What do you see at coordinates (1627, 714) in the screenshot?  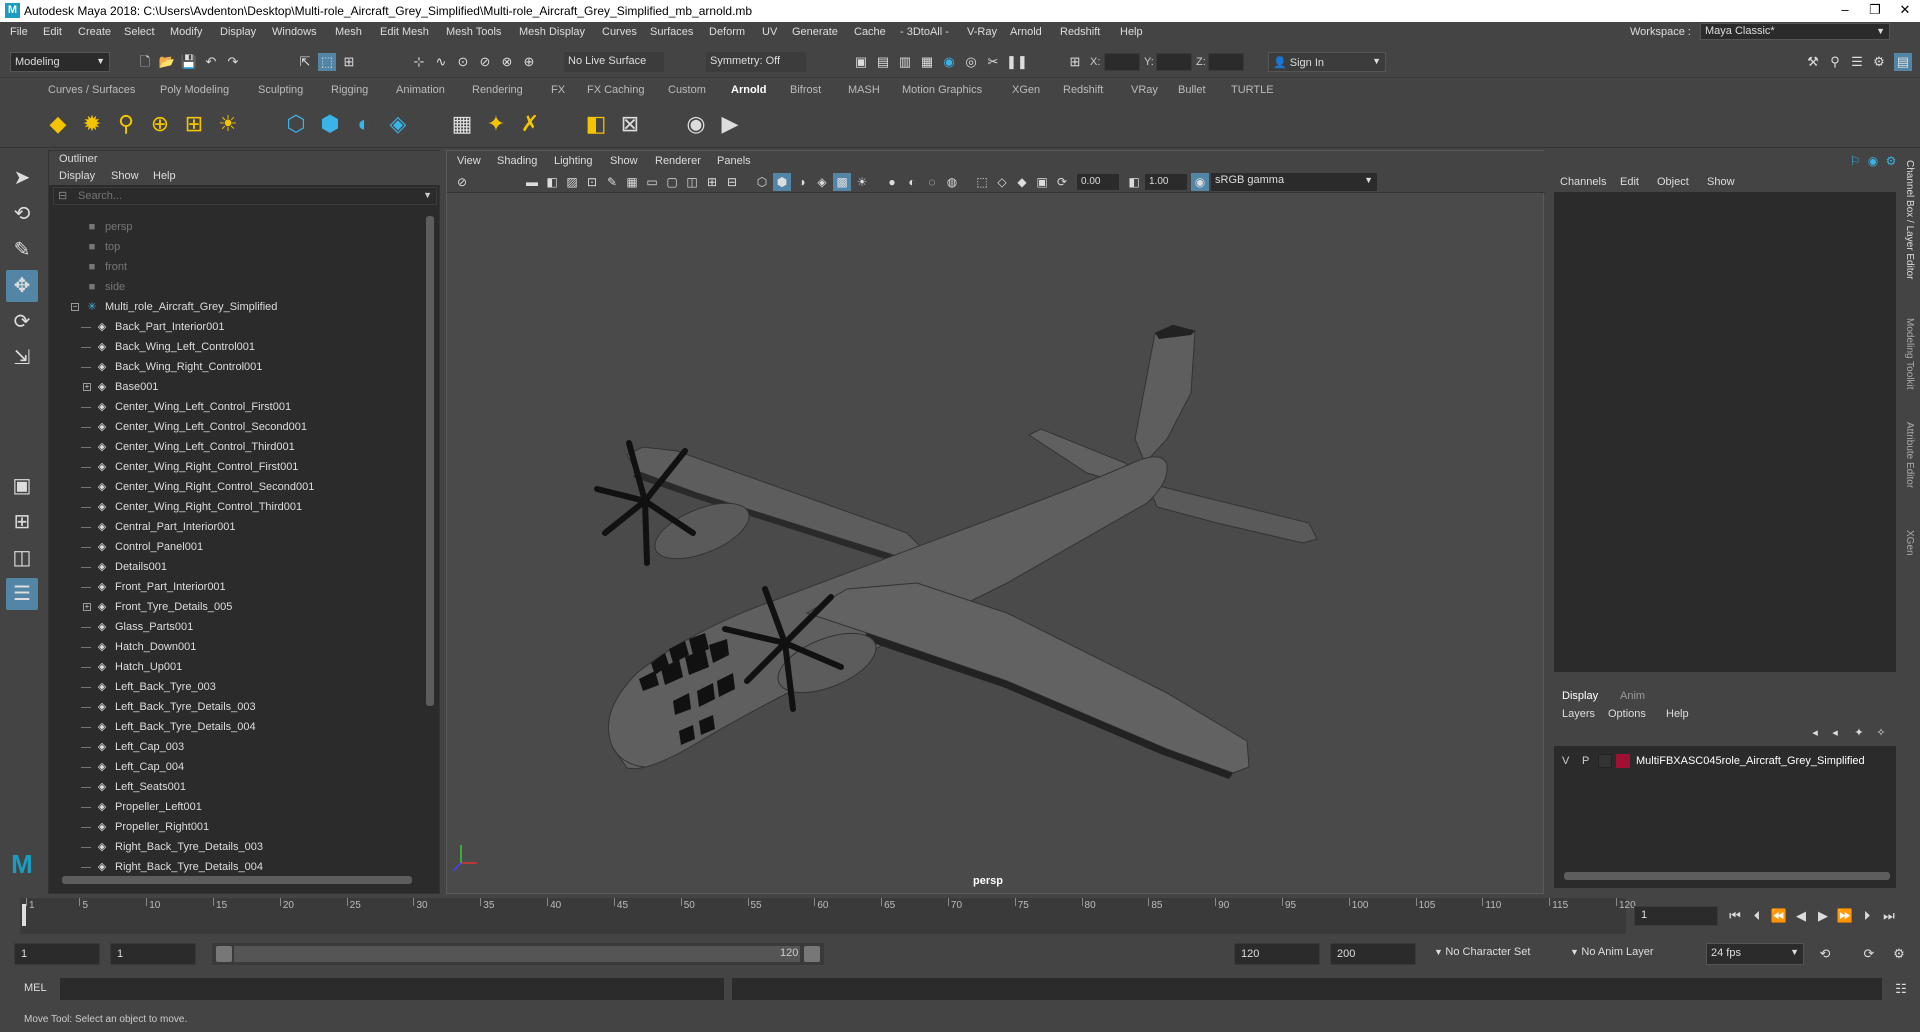 I see `layer-menu-options: Options` at bounding box center [1627, 714].